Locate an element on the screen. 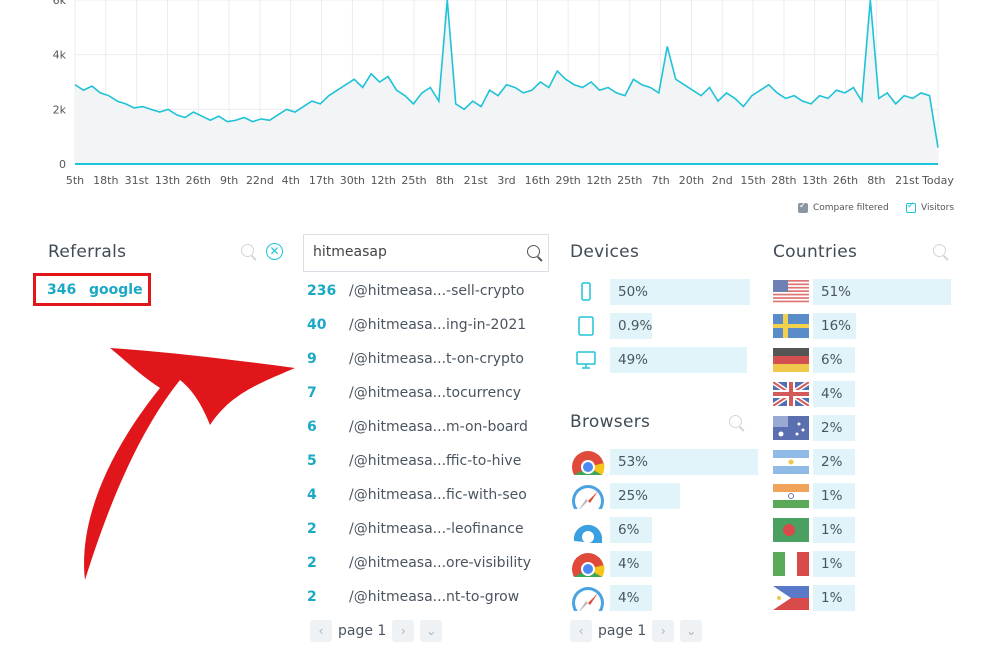 The width and height of the screenshot is (992, 667). philippines-flag-icon is located at coordinates (791, 600).